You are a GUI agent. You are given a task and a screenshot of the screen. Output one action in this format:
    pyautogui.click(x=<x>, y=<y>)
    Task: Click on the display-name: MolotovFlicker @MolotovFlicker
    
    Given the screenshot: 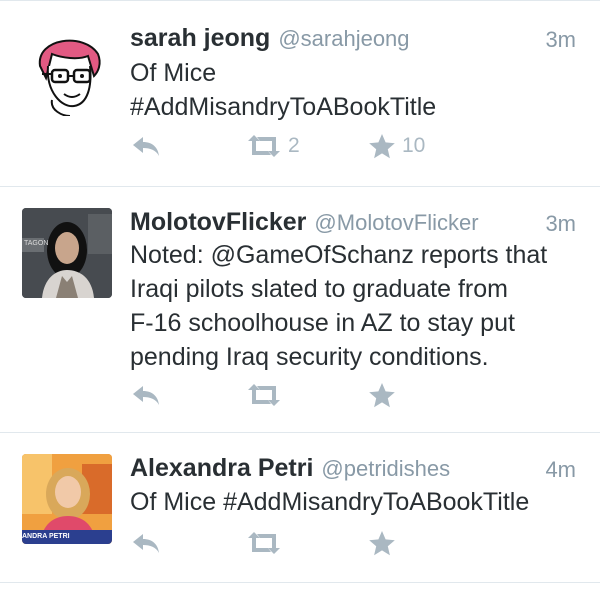 What is the action you would take?
    pyautogui.click(x=304, y=222)
    